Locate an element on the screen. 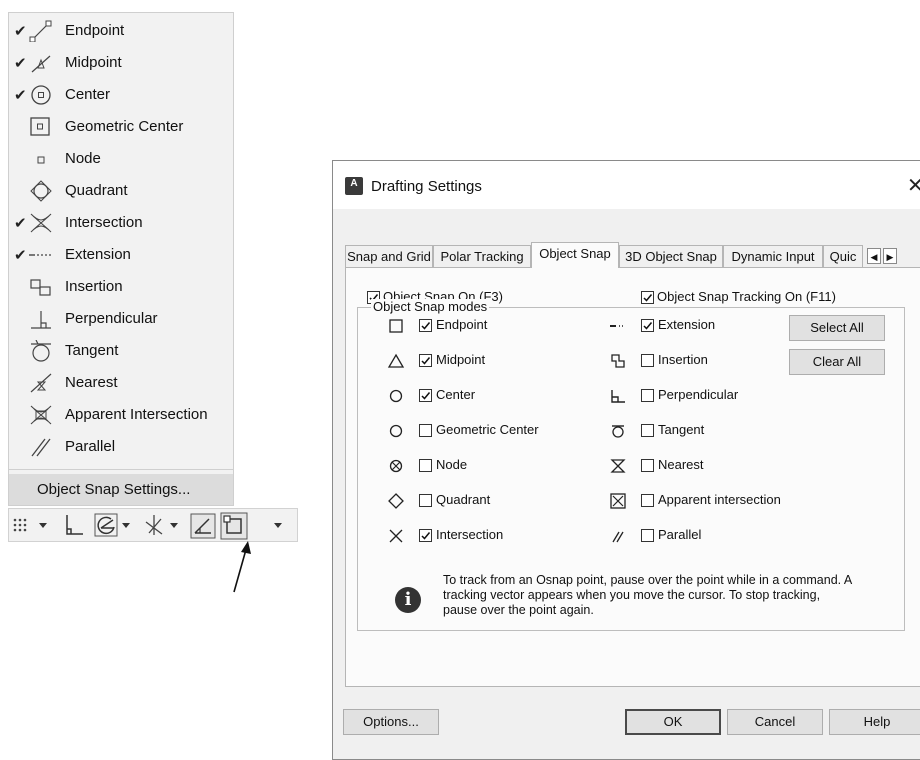  nearest-label: Nearest is located at coordinates (681, 464).